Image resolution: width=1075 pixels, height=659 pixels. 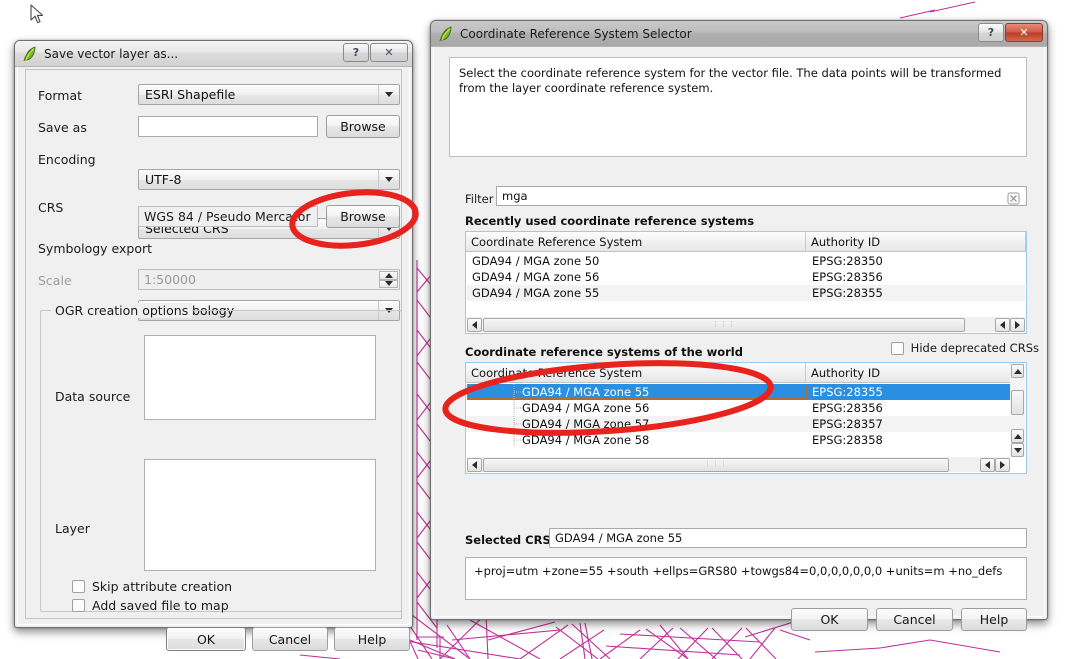 What do you see at coordinates (536, 277) in the screenshot?
I see `cell-crs: GDA94 / MGA zone 56` at bounding box center [536, 277].